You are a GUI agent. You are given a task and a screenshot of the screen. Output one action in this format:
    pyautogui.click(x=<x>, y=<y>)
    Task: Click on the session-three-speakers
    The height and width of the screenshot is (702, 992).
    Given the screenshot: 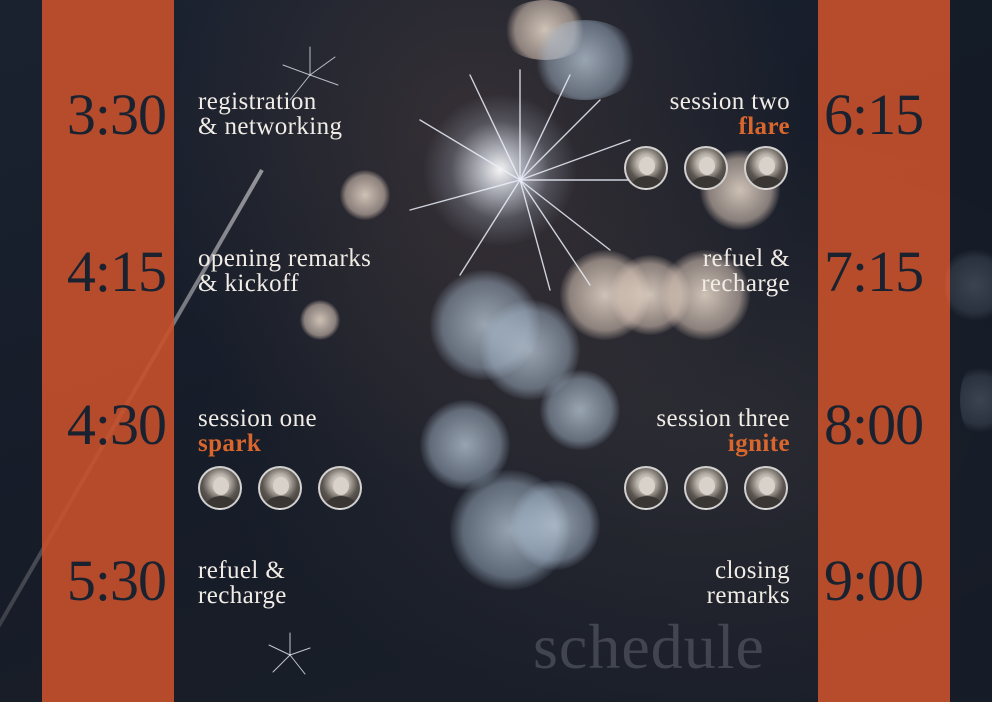 What is the action you would take?
    pyautogui.click(x=706, y=488)
    